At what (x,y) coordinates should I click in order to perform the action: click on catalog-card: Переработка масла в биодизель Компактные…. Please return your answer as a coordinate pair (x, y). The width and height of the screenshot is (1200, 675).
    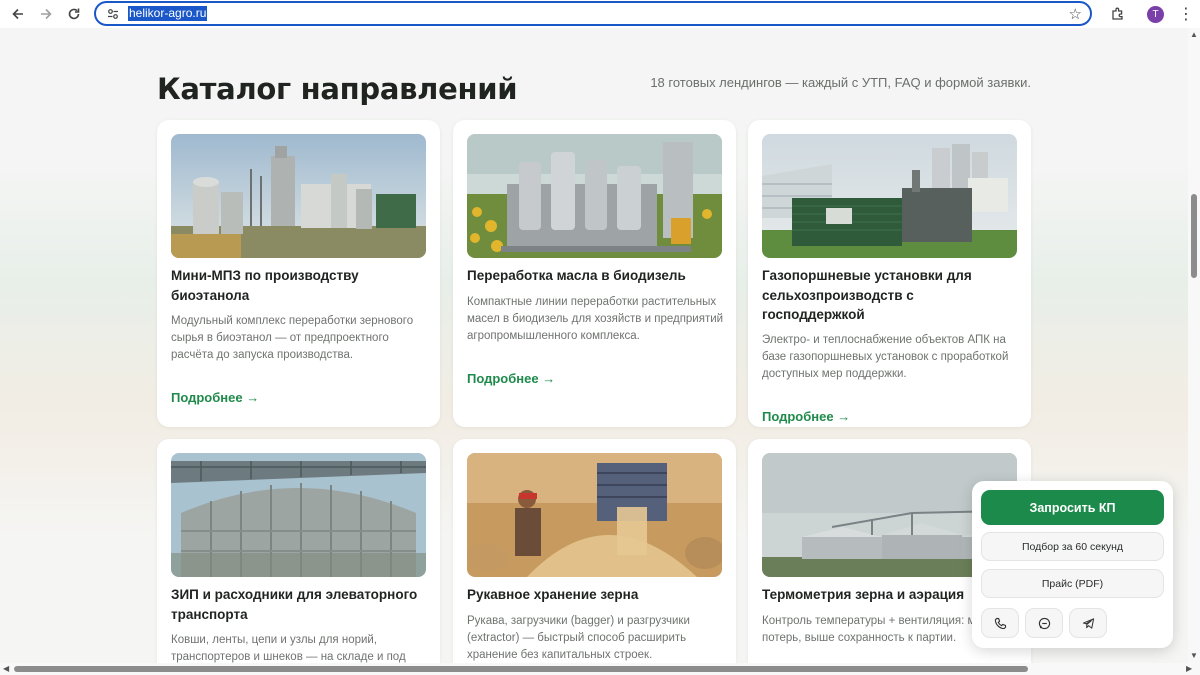
    Looking at the image, I should click on (594, 273).